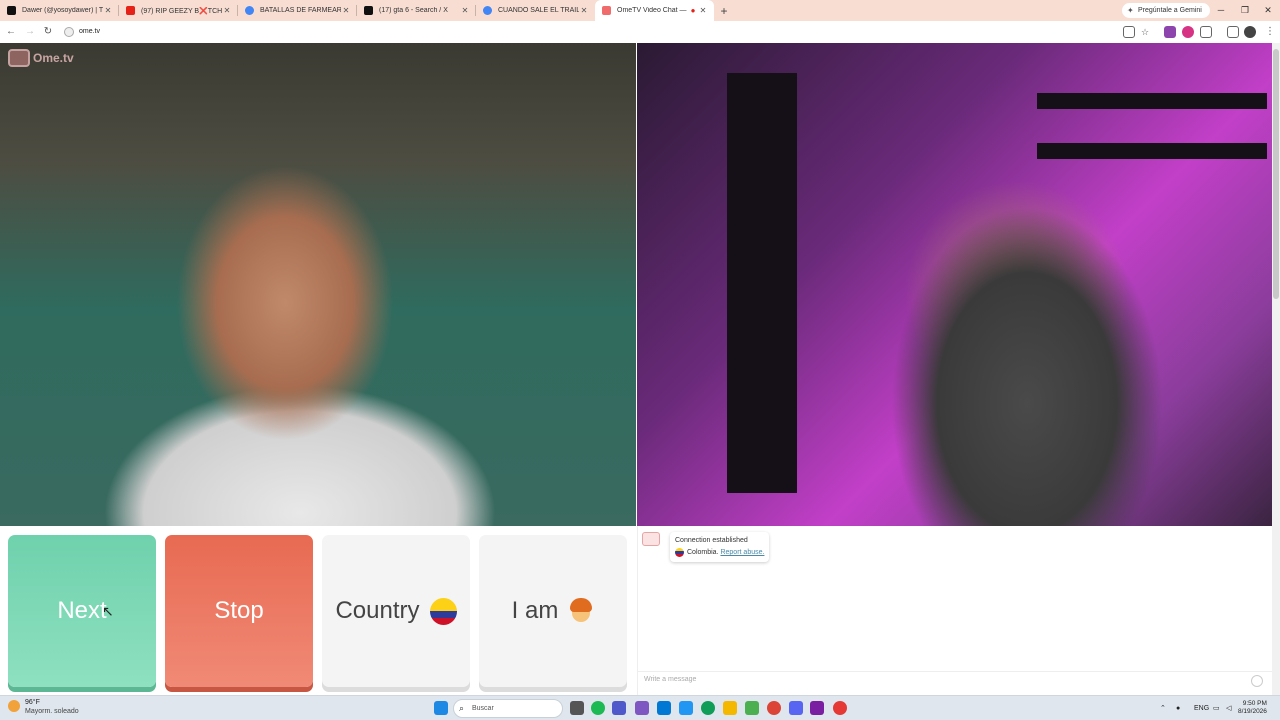 The height and width of the screenshot is (720, 1280). I want to click on next-app-icon, so click(817, 708).